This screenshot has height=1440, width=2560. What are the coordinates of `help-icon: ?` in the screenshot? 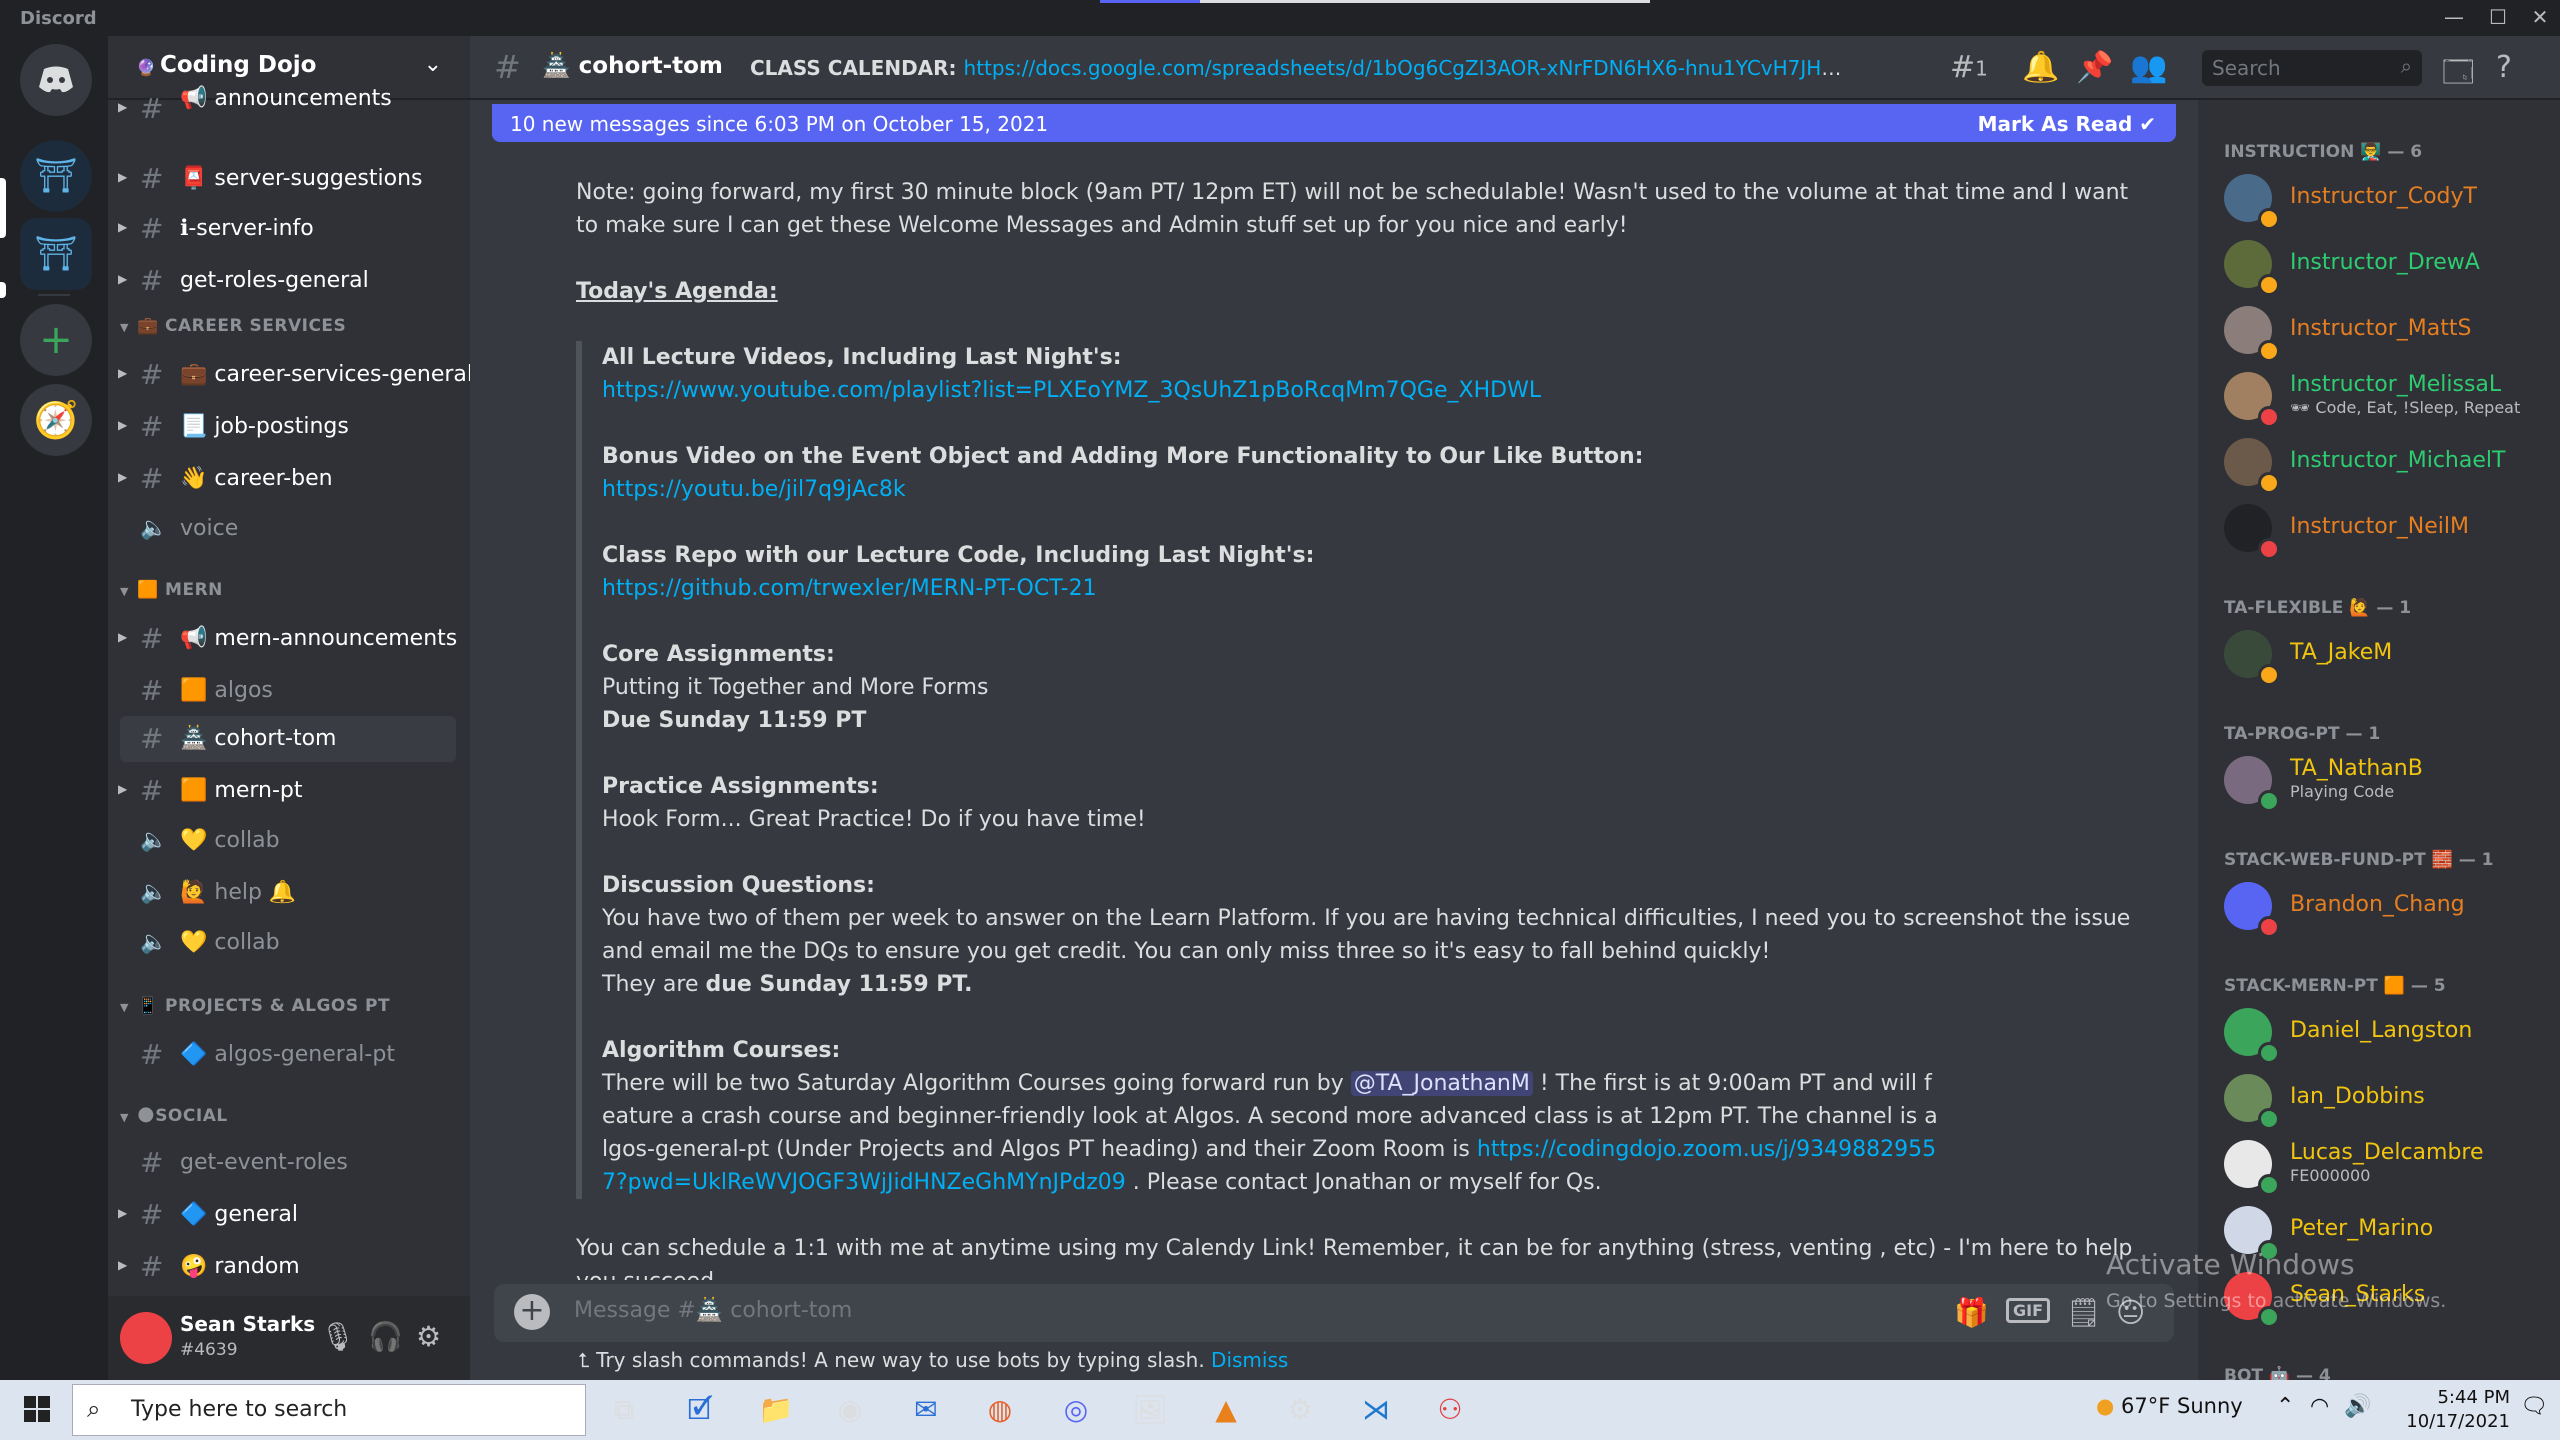 It's located at (2504, 67).